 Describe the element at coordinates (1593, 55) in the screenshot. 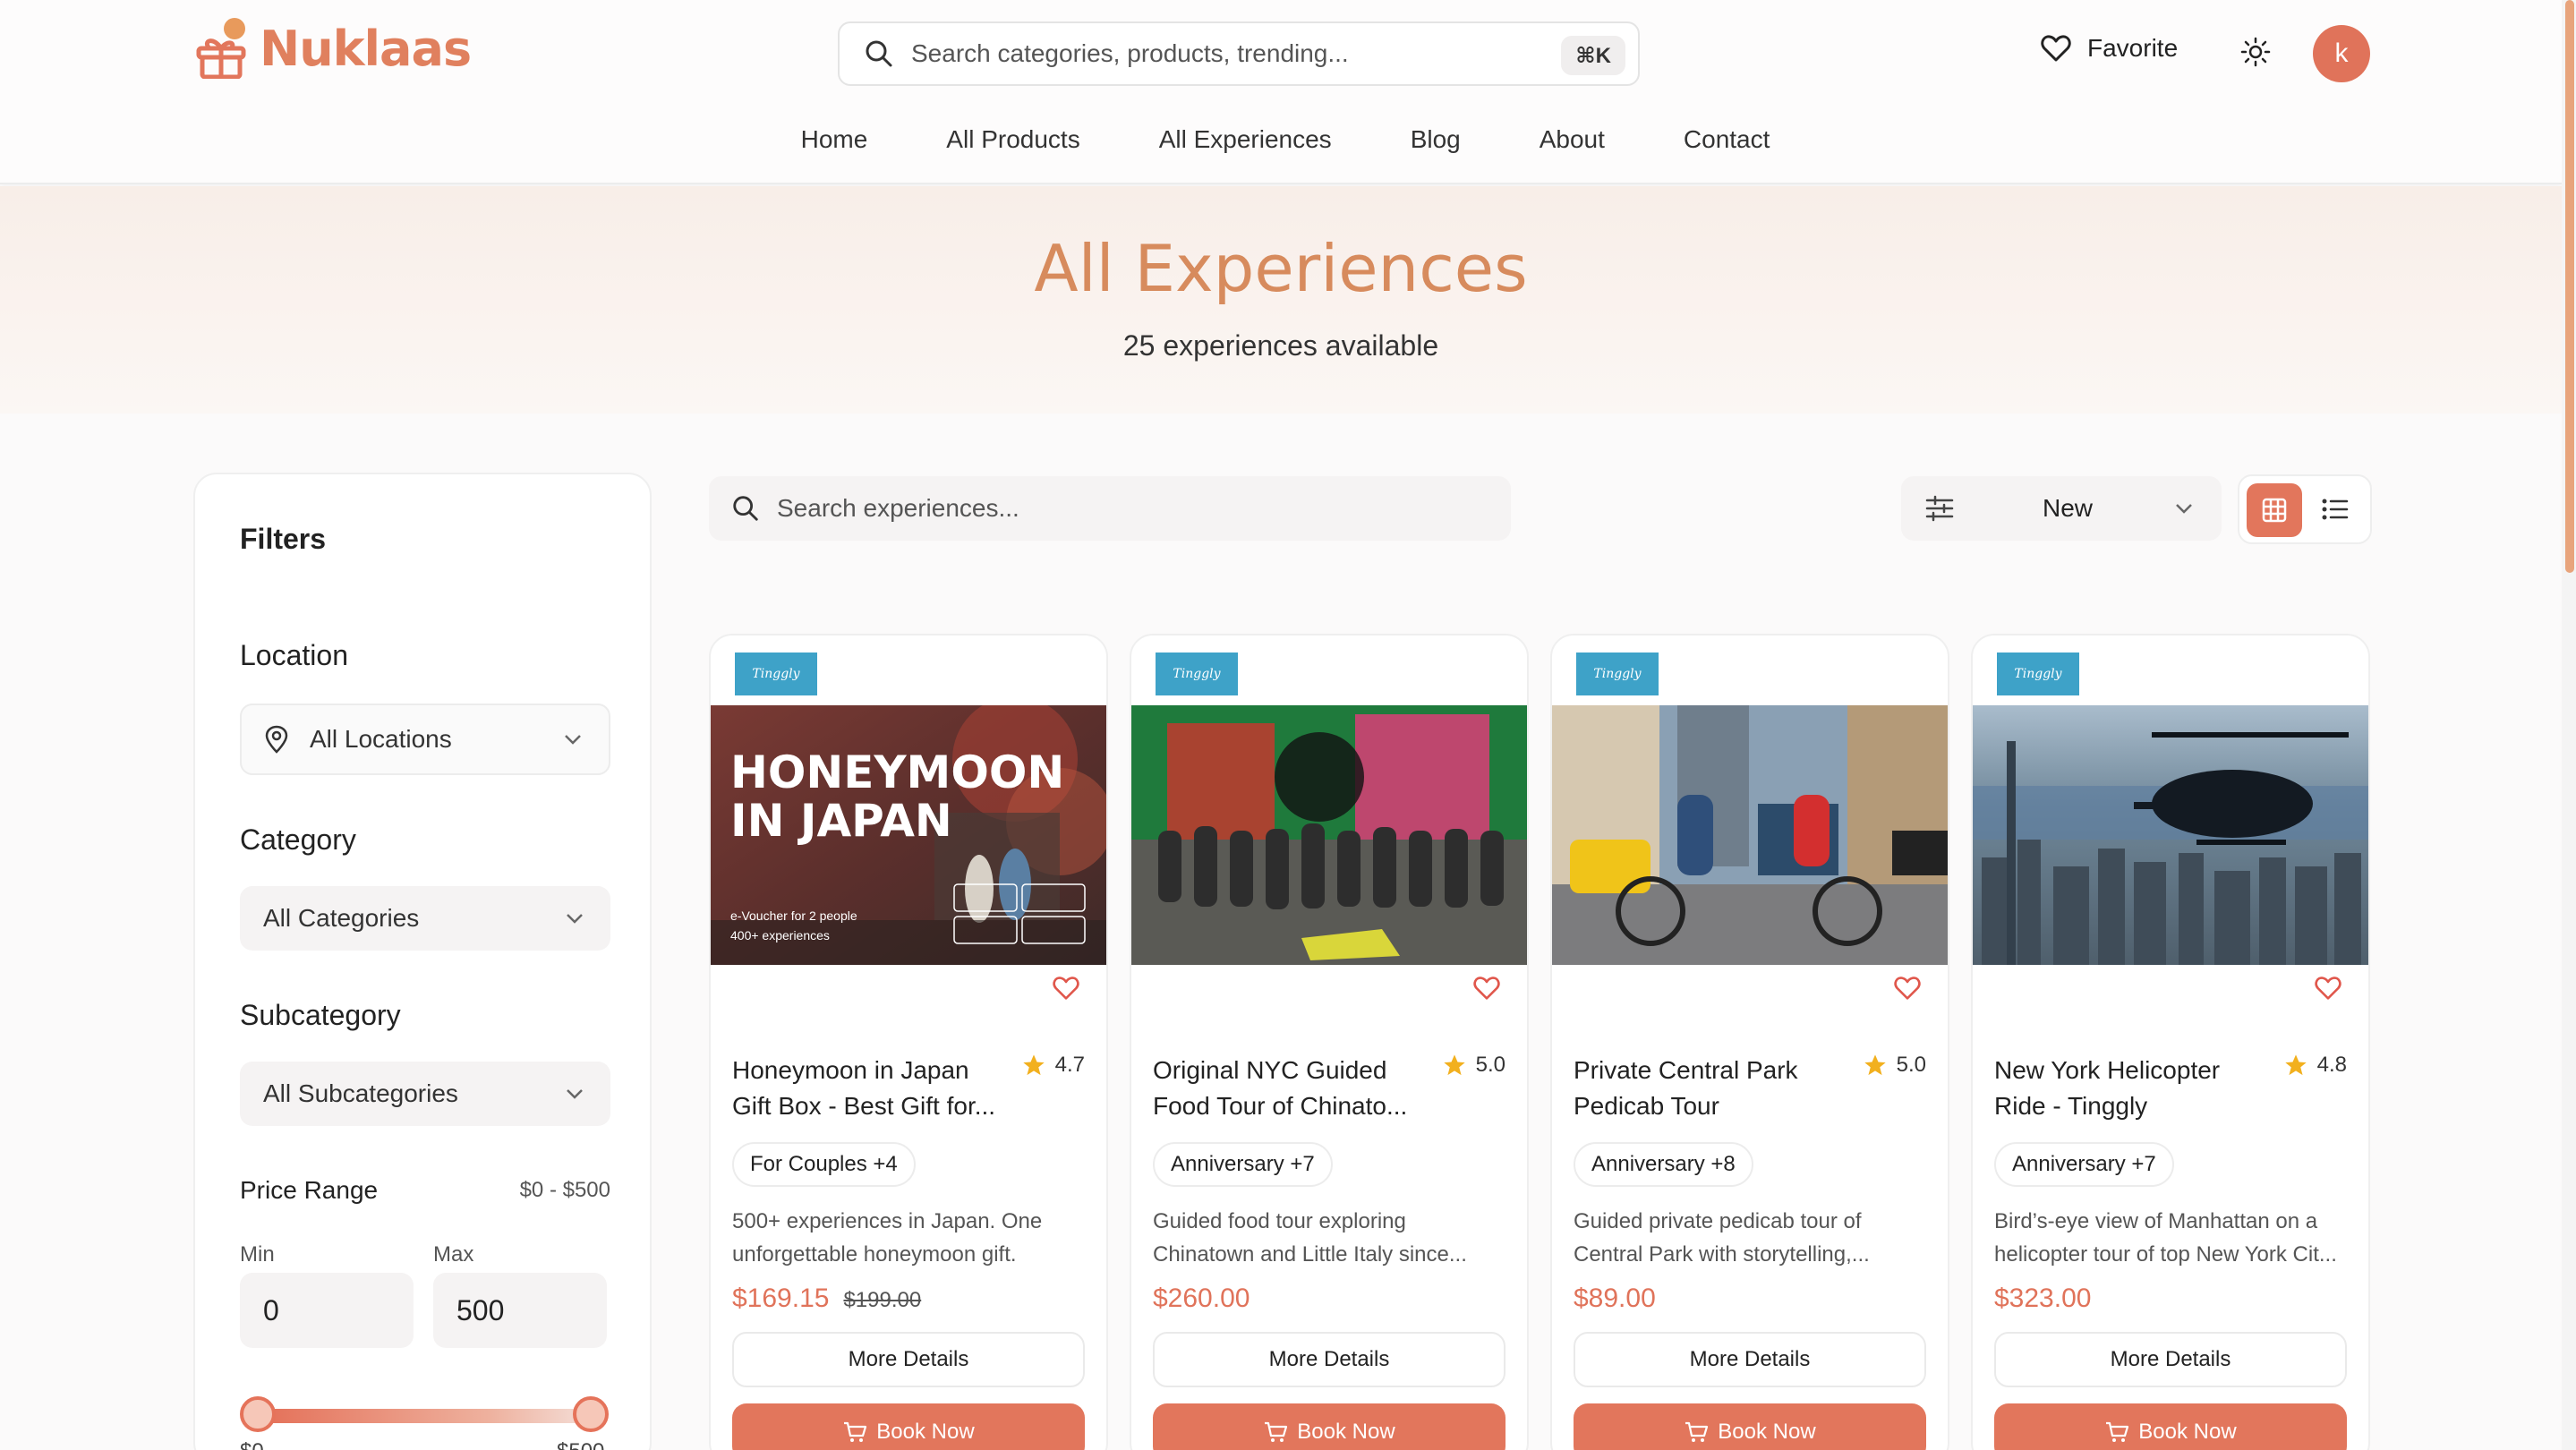

I see `shortcut-badge: ⌘K` at that location.